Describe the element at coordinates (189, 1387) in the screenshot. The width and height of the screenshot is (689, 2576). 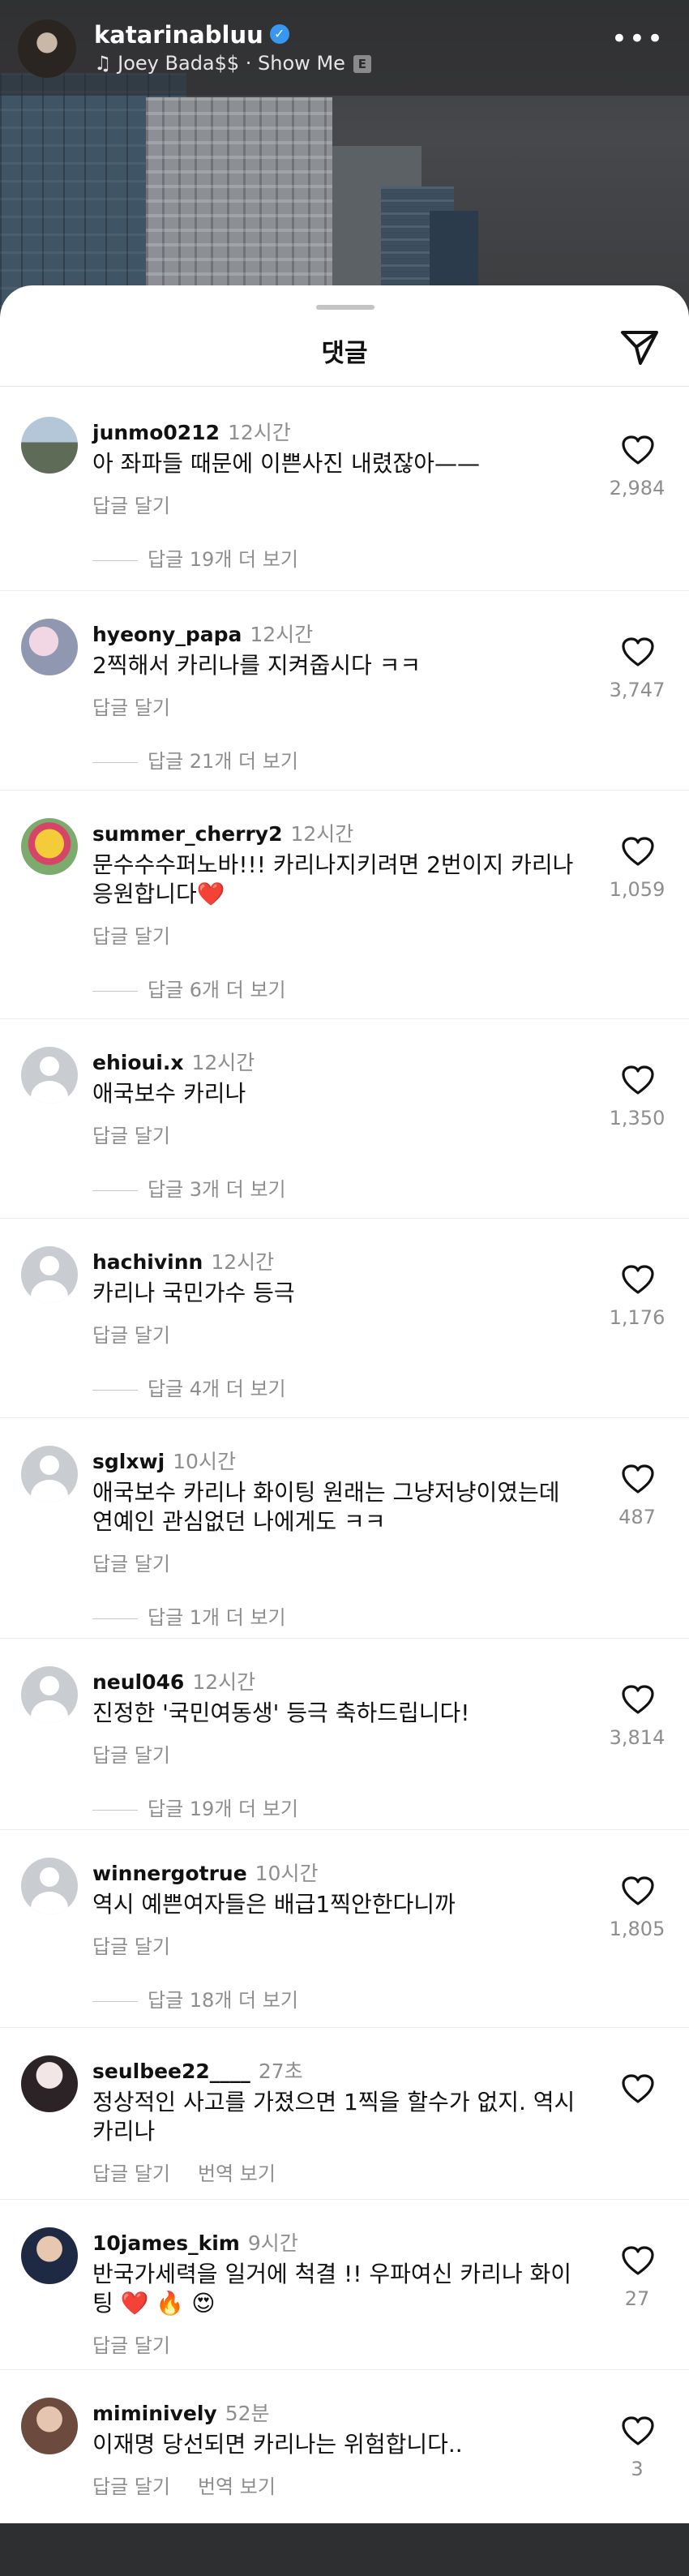
I see `view-replies-button: 답글 4개 더 보기` at that location.